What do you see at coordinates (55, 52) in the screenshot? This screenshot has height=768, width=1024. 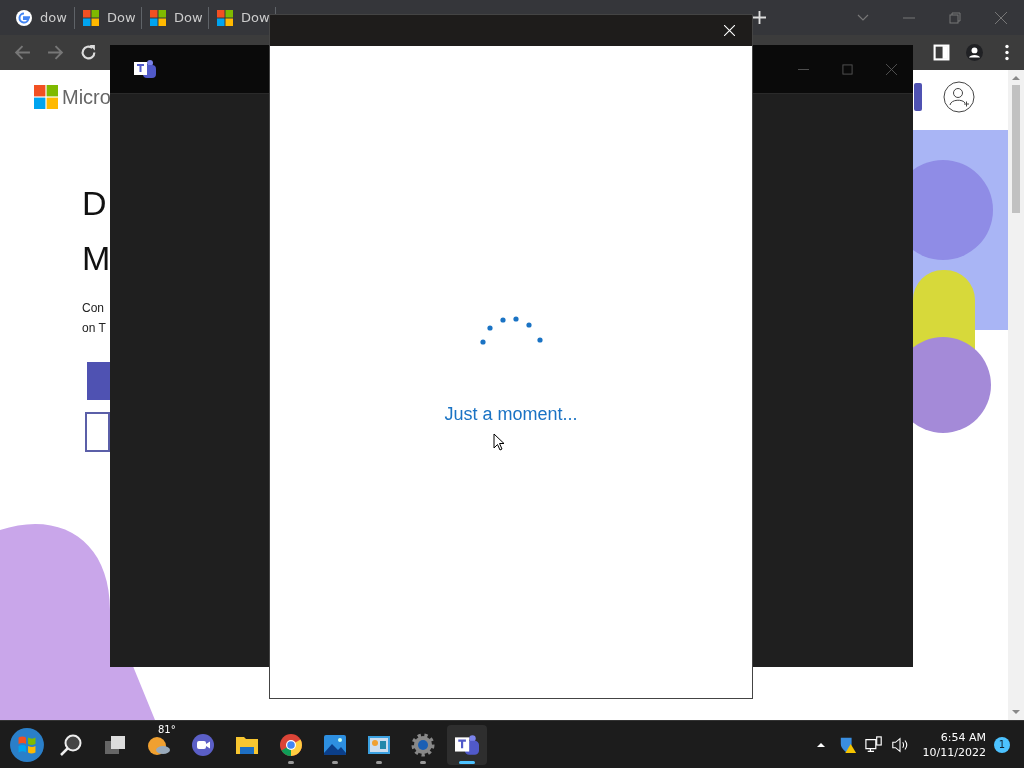 I see `forward-icon` at bounding box center [55, 52].